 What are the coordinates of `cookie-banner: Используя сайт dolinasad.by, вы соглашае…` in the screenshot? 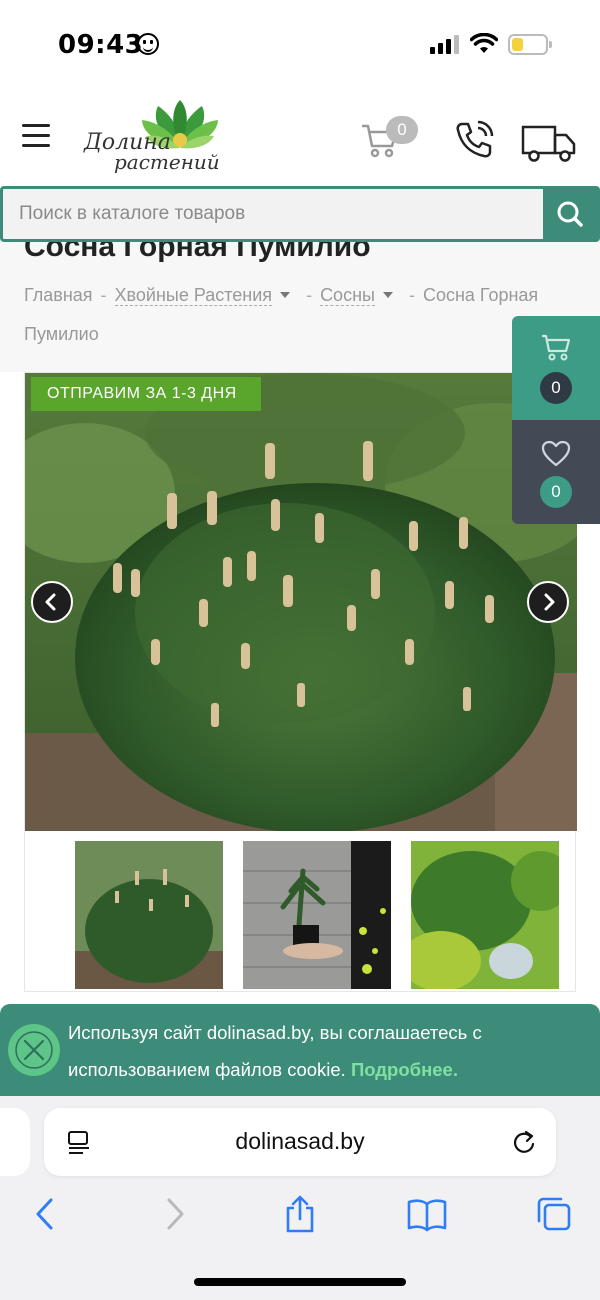 It's located at (300, 1050).